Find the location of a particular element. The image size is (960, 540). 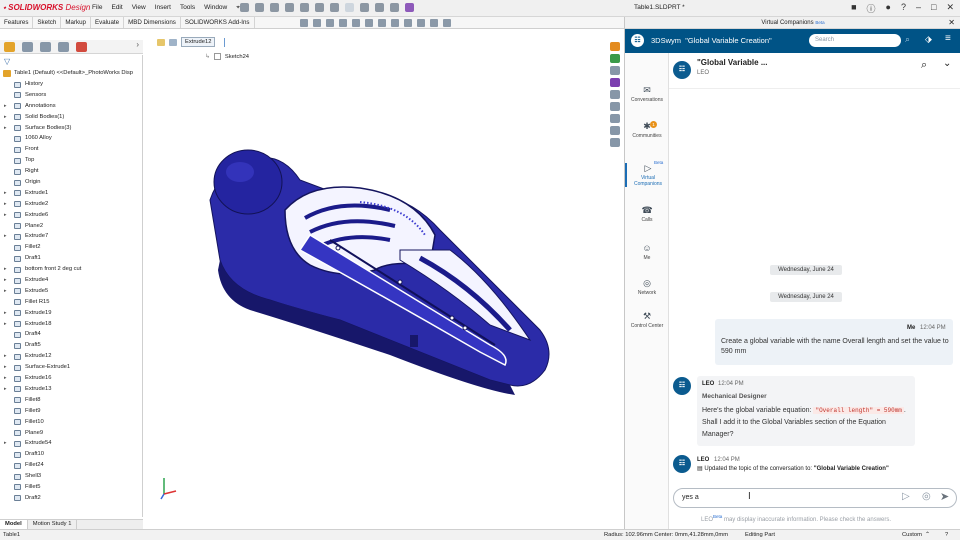

tree-item: Fillet R15 is located at coordinates (71, 302).